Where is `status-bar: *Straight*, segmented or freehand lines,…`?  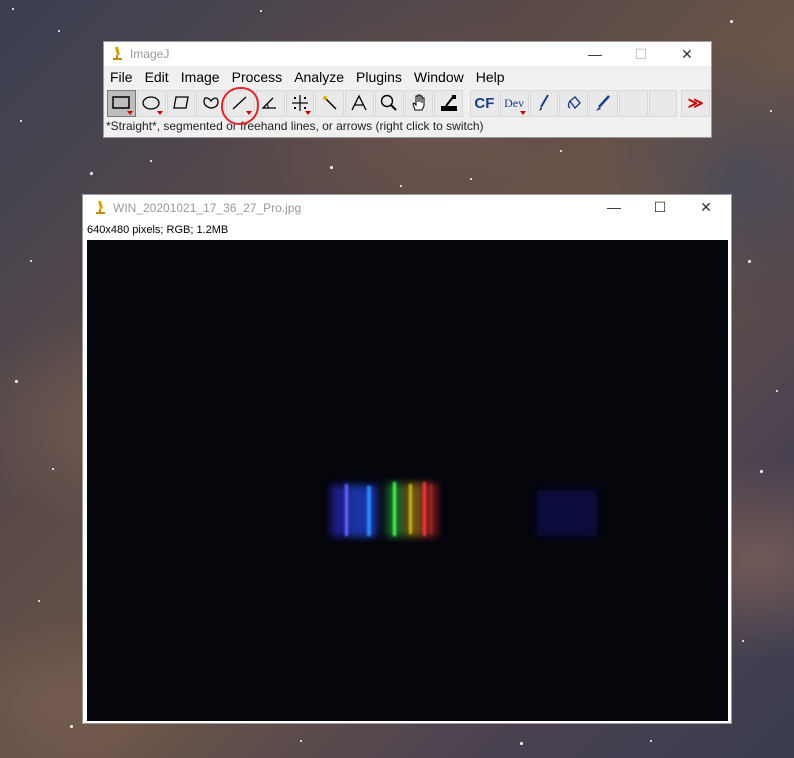
status-bar: *Straight*, segmented or freehand lines,… is located at coordinates (295, 126).